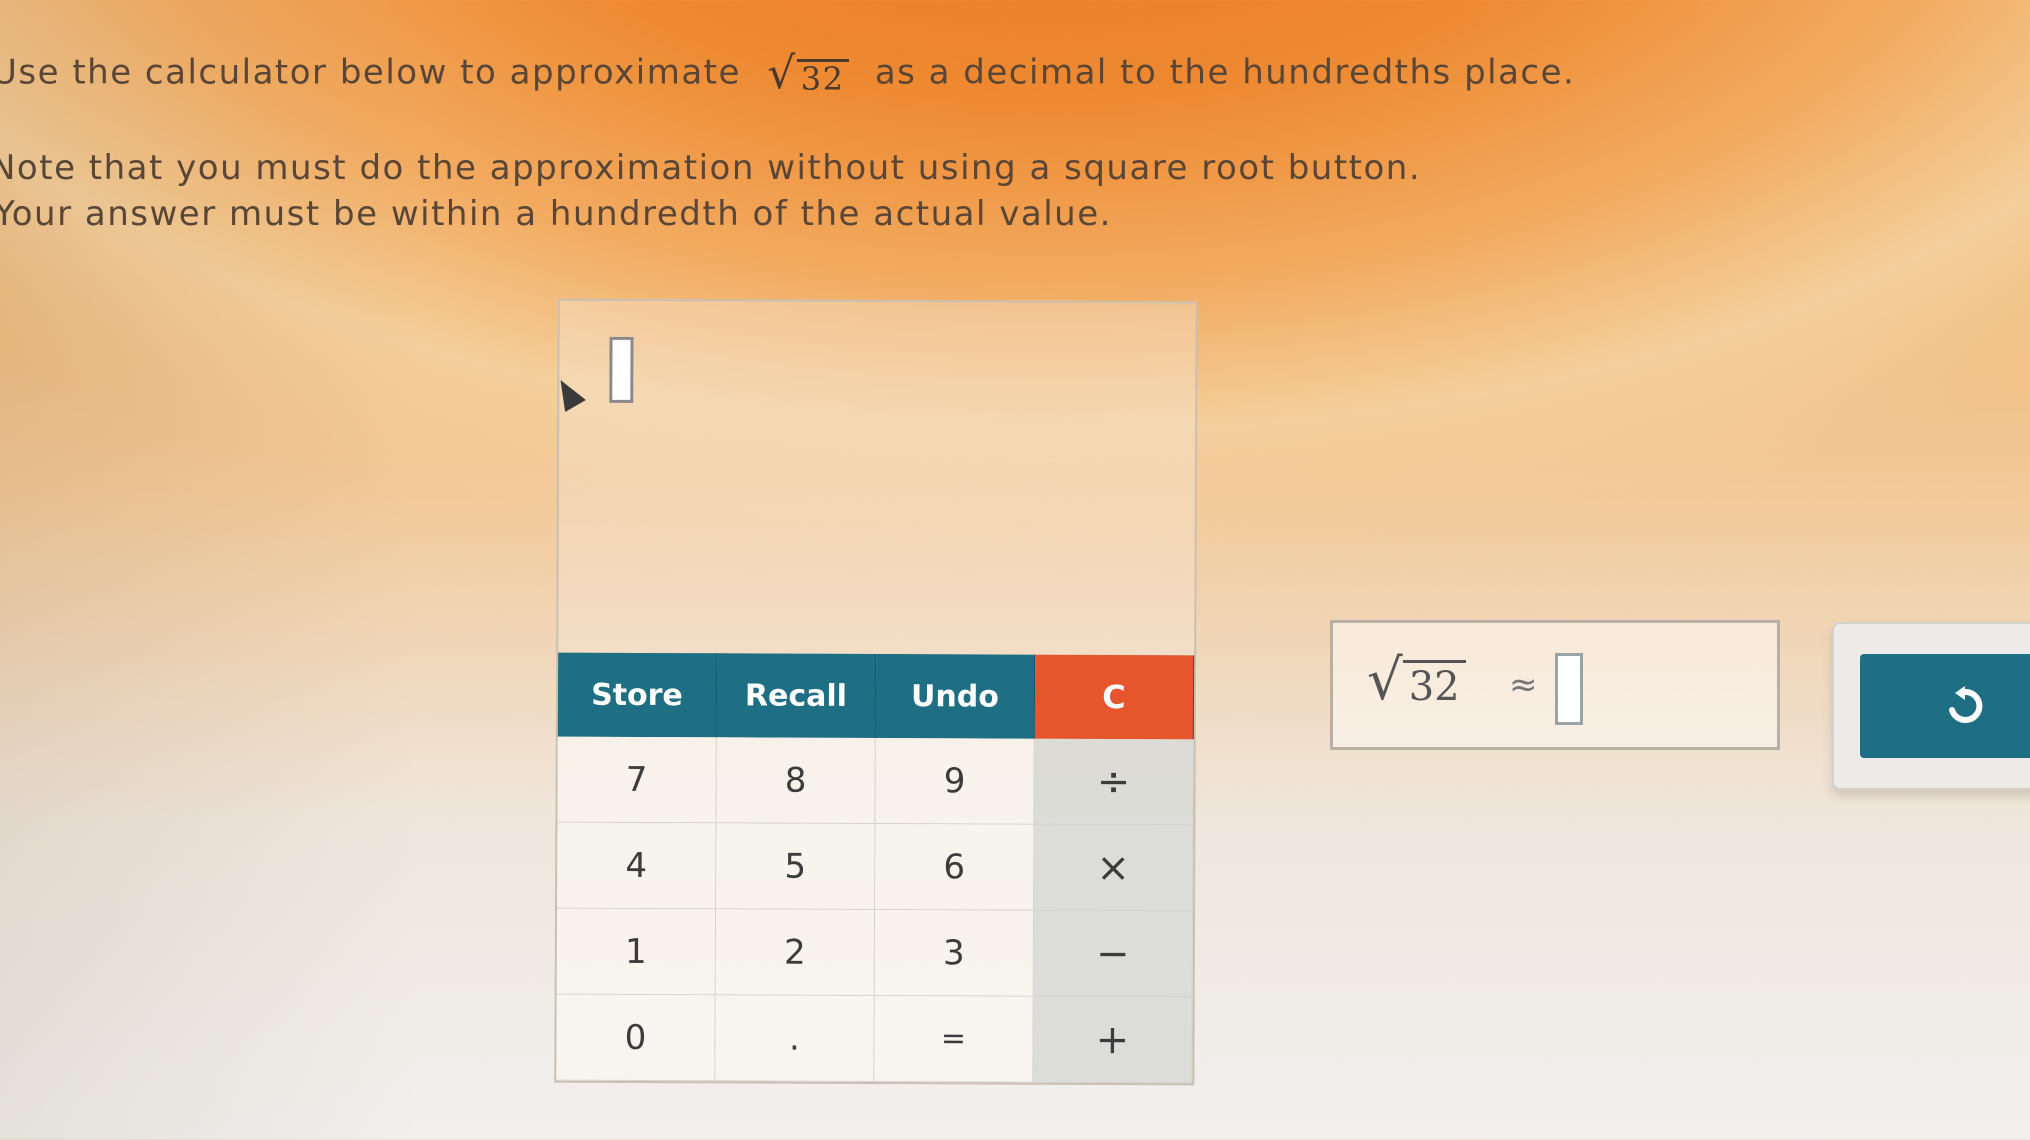 The image size is (2030, 1140). Describe the element at coordinates (1113, 954) in the screenshot. I see `subtract-button: −` at that location.